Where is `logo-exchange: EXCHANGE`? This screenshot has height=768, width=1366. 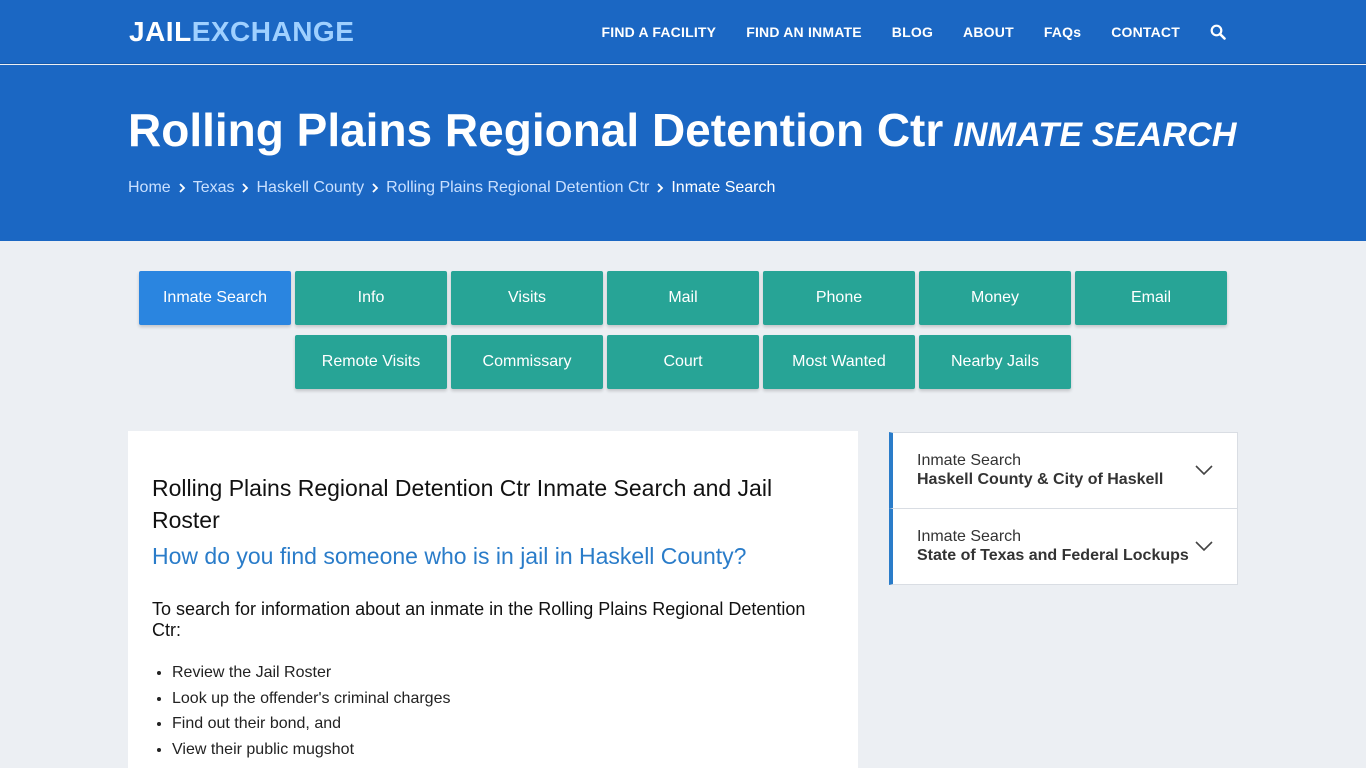 logo-exchange: EXCHANGE is located at coordinates (273, 31).